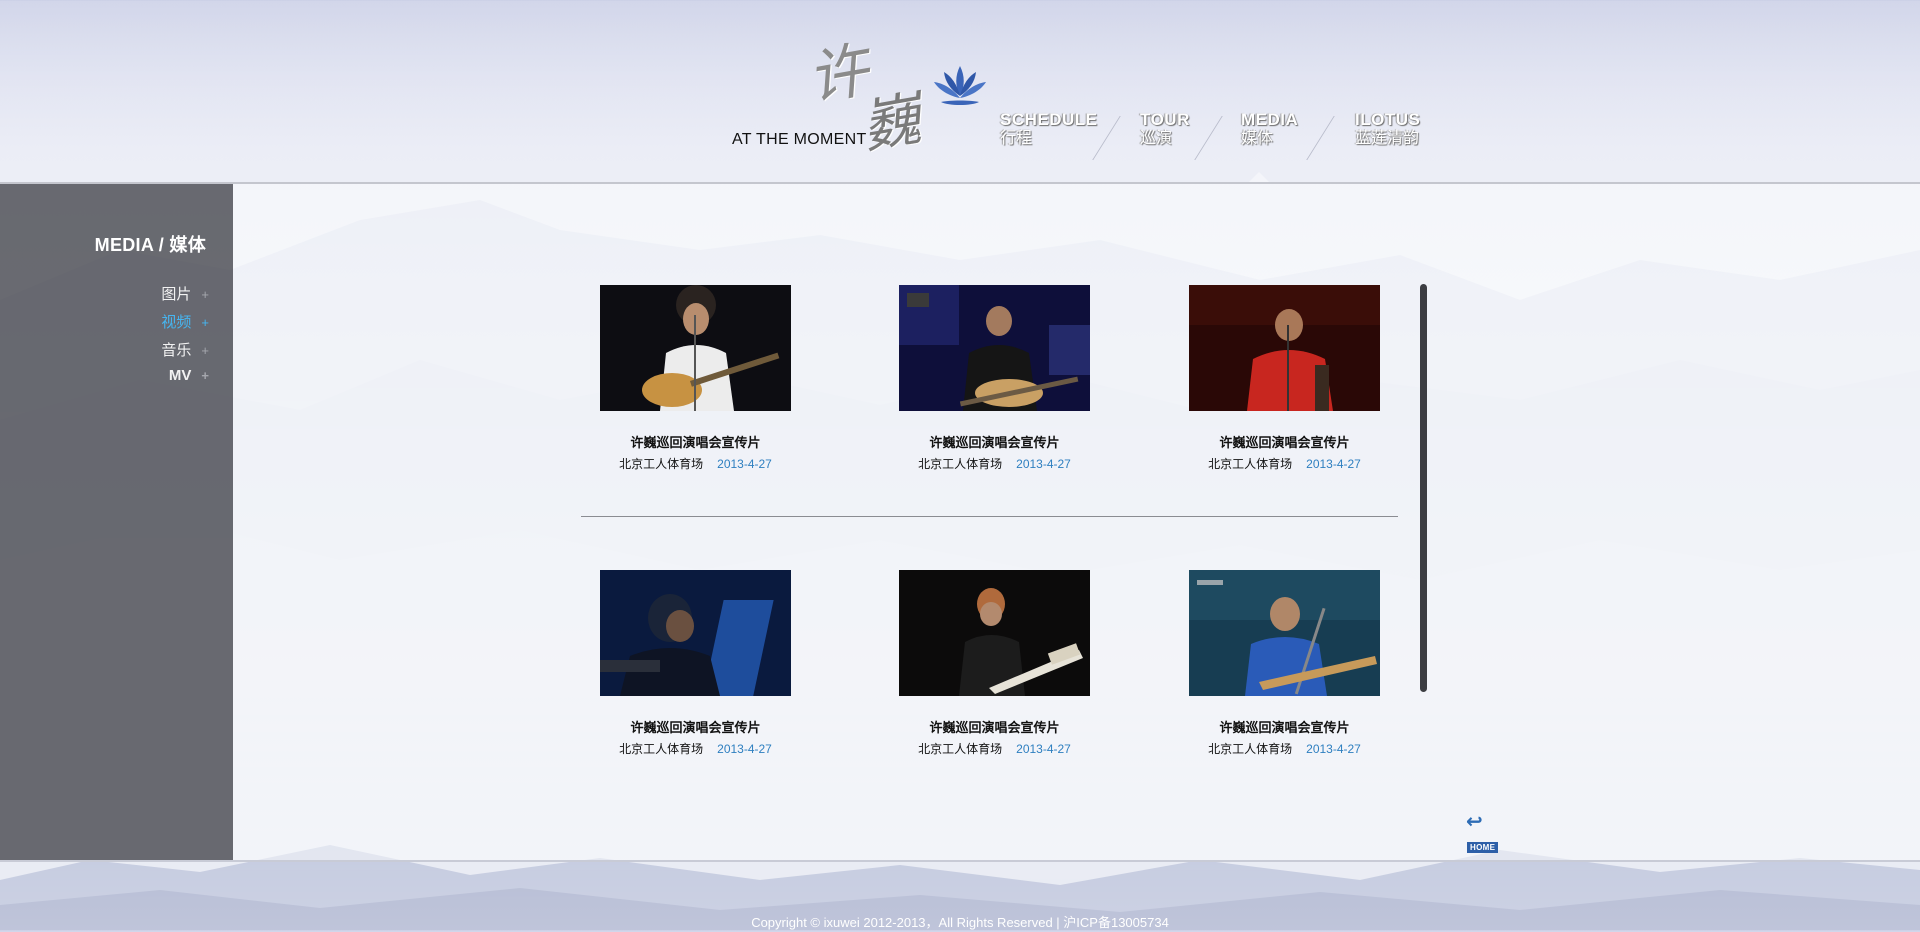 The image size is (1920, 932). Describe the element at coordinates (1388, 119) in the screenshot. I see `nav-label-en: ILOTUS` at that location.